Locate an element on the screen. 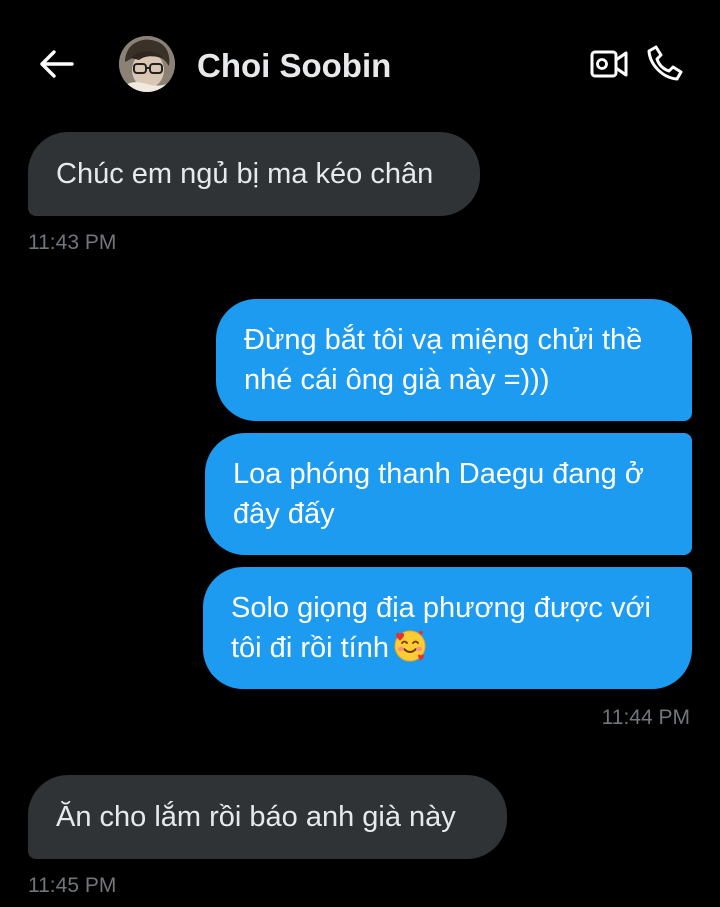 This screenshot has height=907, width=720. message-bubble-incoming: Chúc em ngủ bị ma kéo chân is located at coordinates (254, 174).